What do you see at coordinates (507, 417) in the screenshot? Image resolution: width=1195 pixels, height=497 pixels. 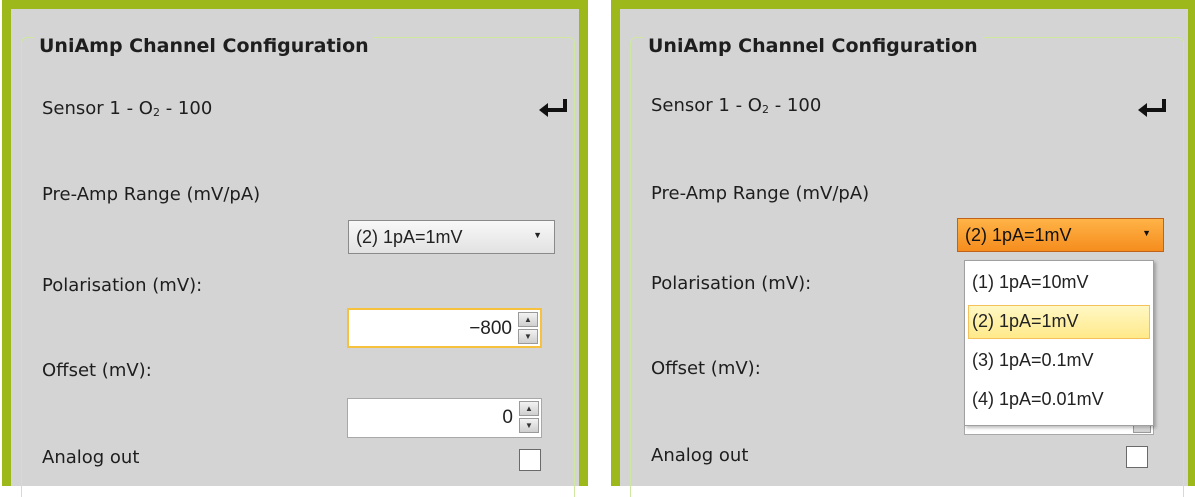 I see `offset-value: 0` at bounding box center [507, 417].